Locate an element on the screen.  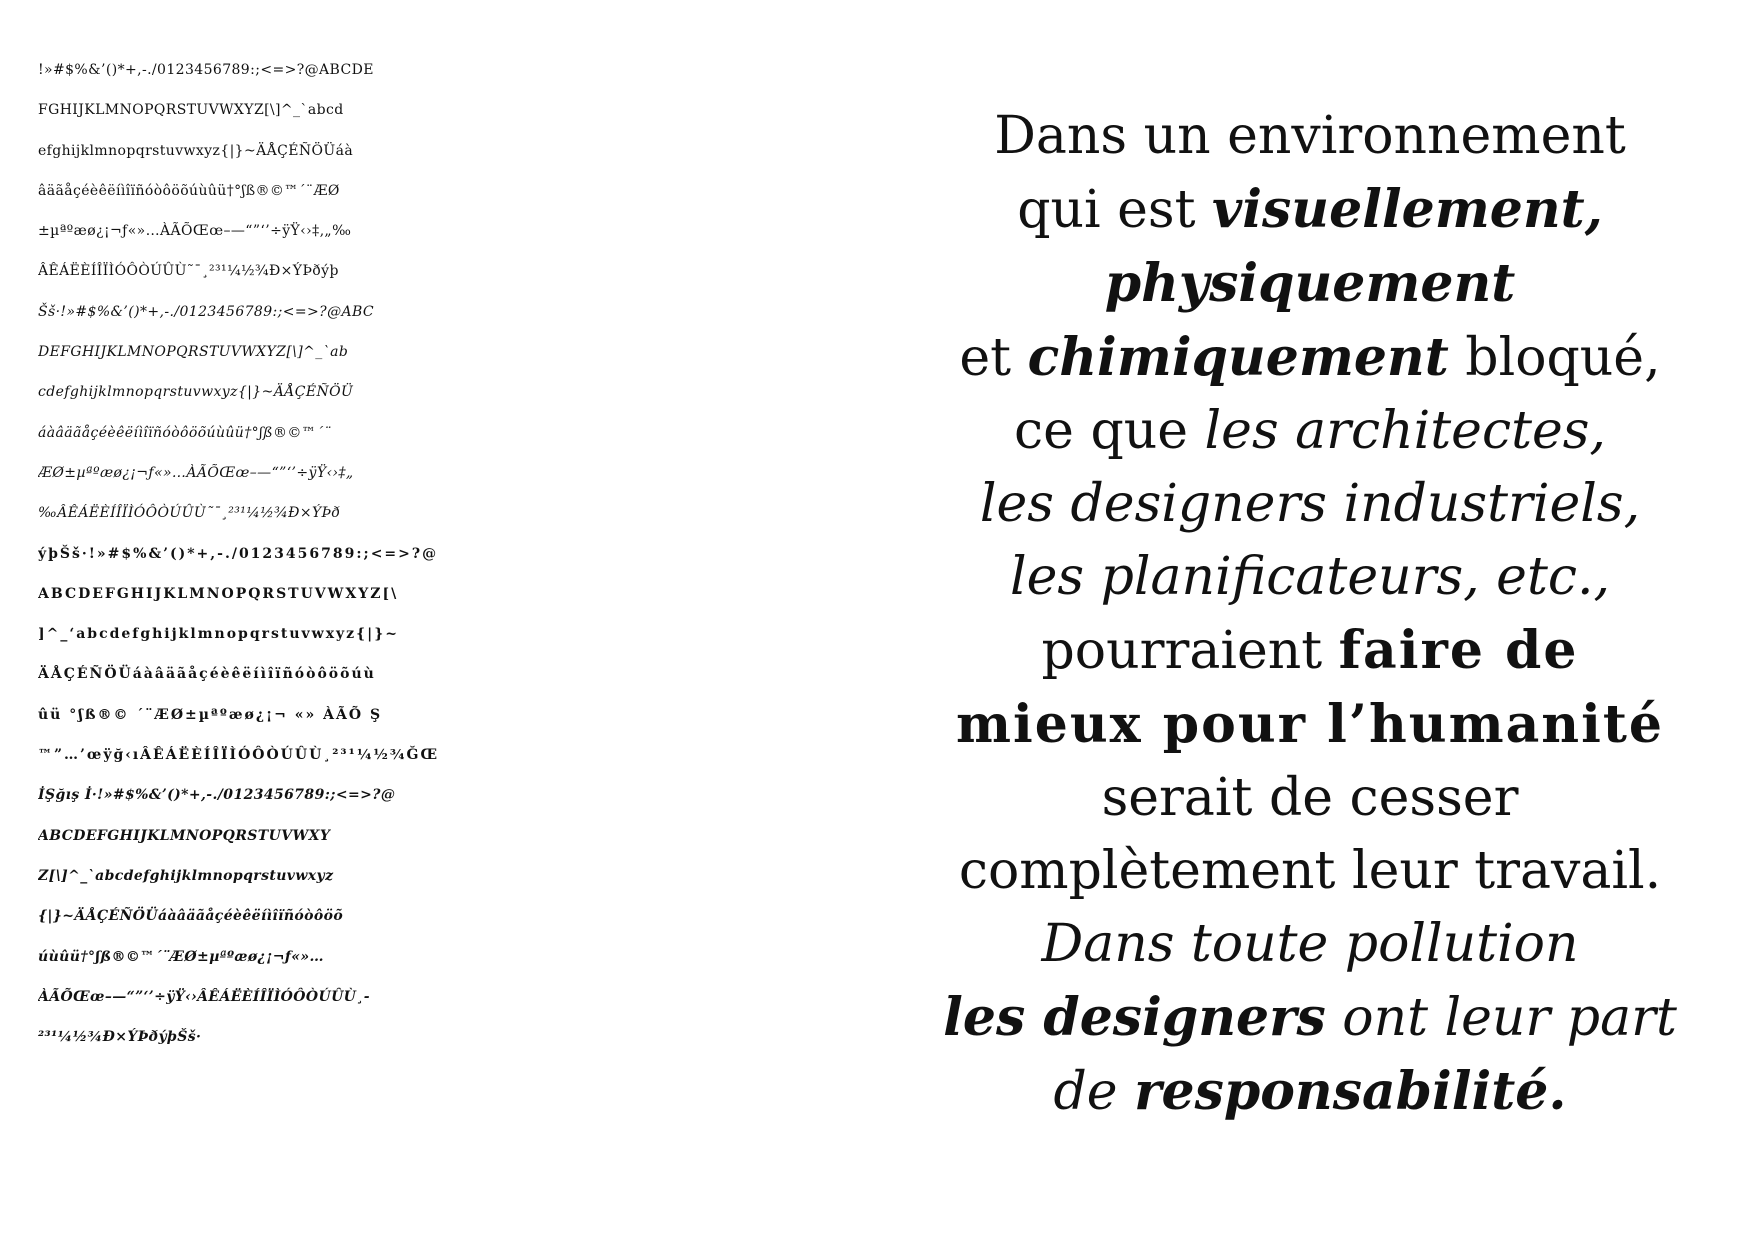
quote-line: les planificateurs, etc., is located at coordinates (1310, 577).